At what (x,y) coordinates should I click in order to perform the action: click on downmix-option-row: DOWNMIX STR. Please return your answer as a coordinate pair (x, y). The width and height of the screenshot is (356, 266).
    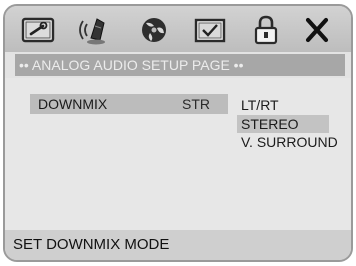
    Looking at the image, I should click on (129, 104).